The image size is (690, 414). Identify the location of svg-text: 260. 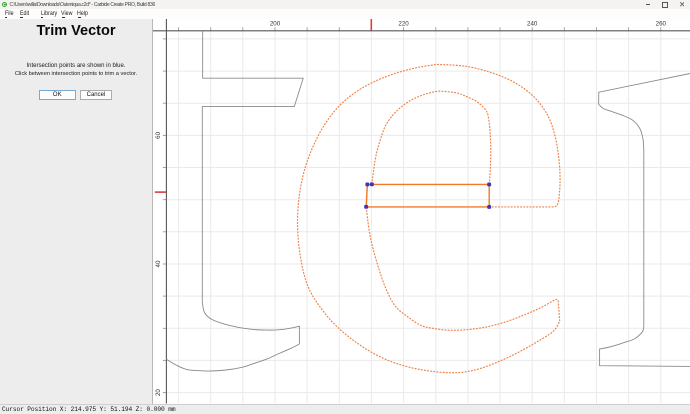
(661, 23).